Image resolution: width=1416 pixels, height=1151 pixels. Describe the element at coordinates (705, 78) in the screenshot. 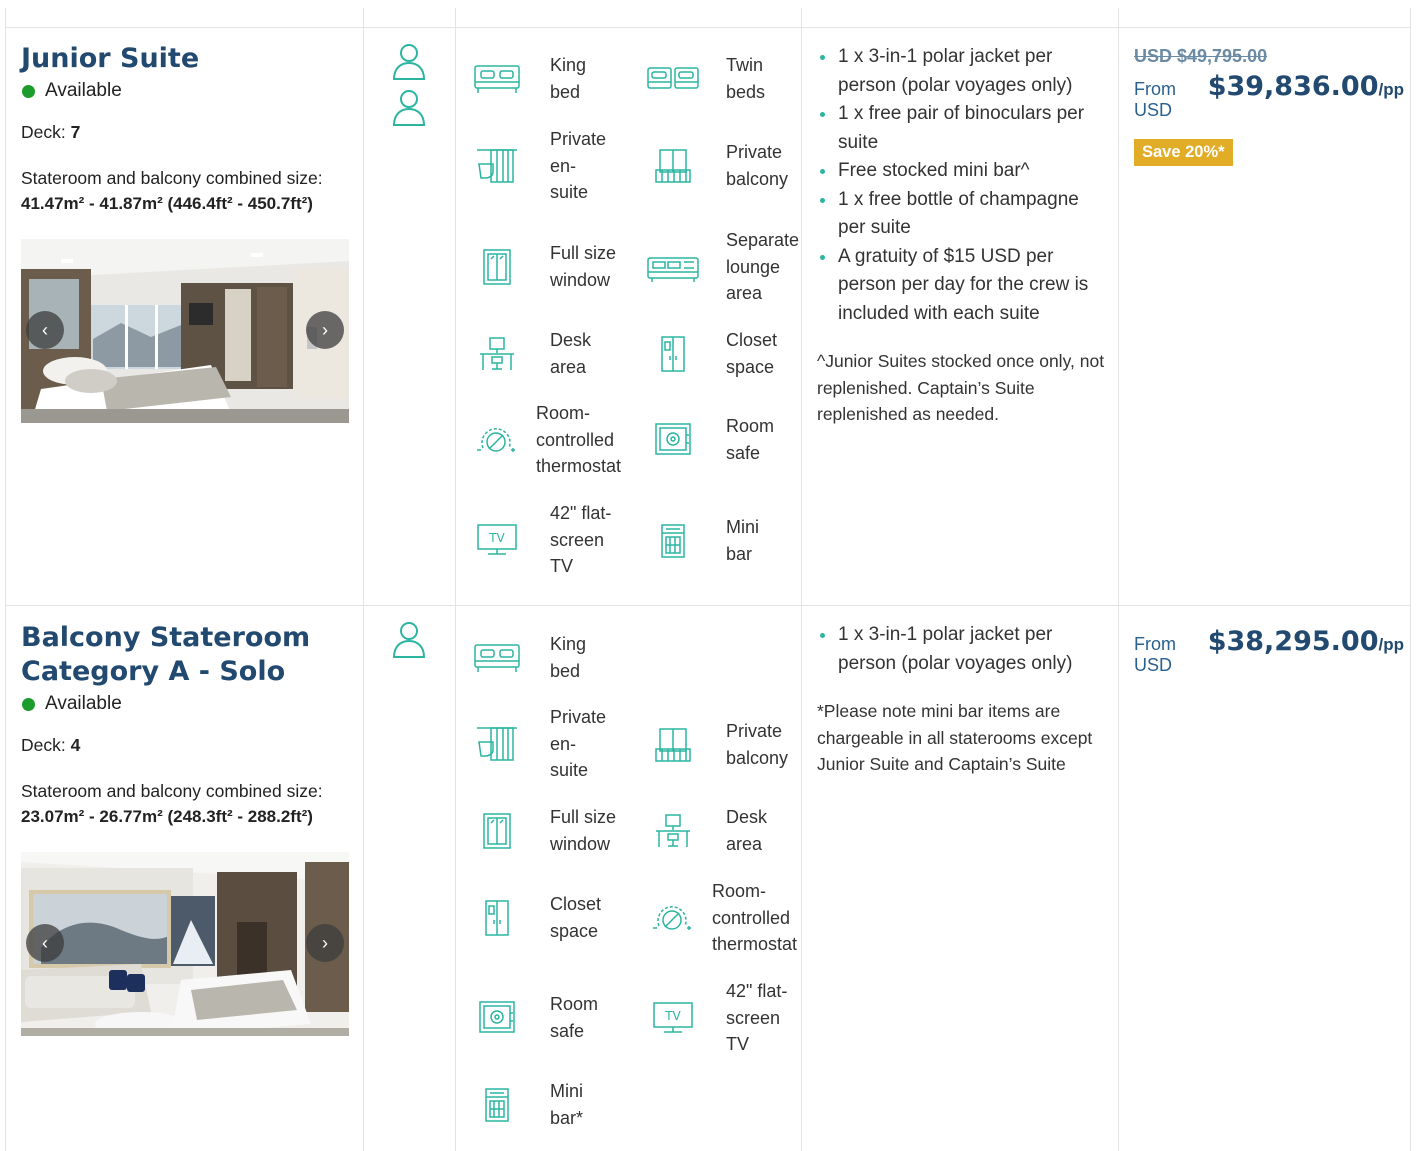

I see `amenity-twin-beds: Twin beds` at that location.